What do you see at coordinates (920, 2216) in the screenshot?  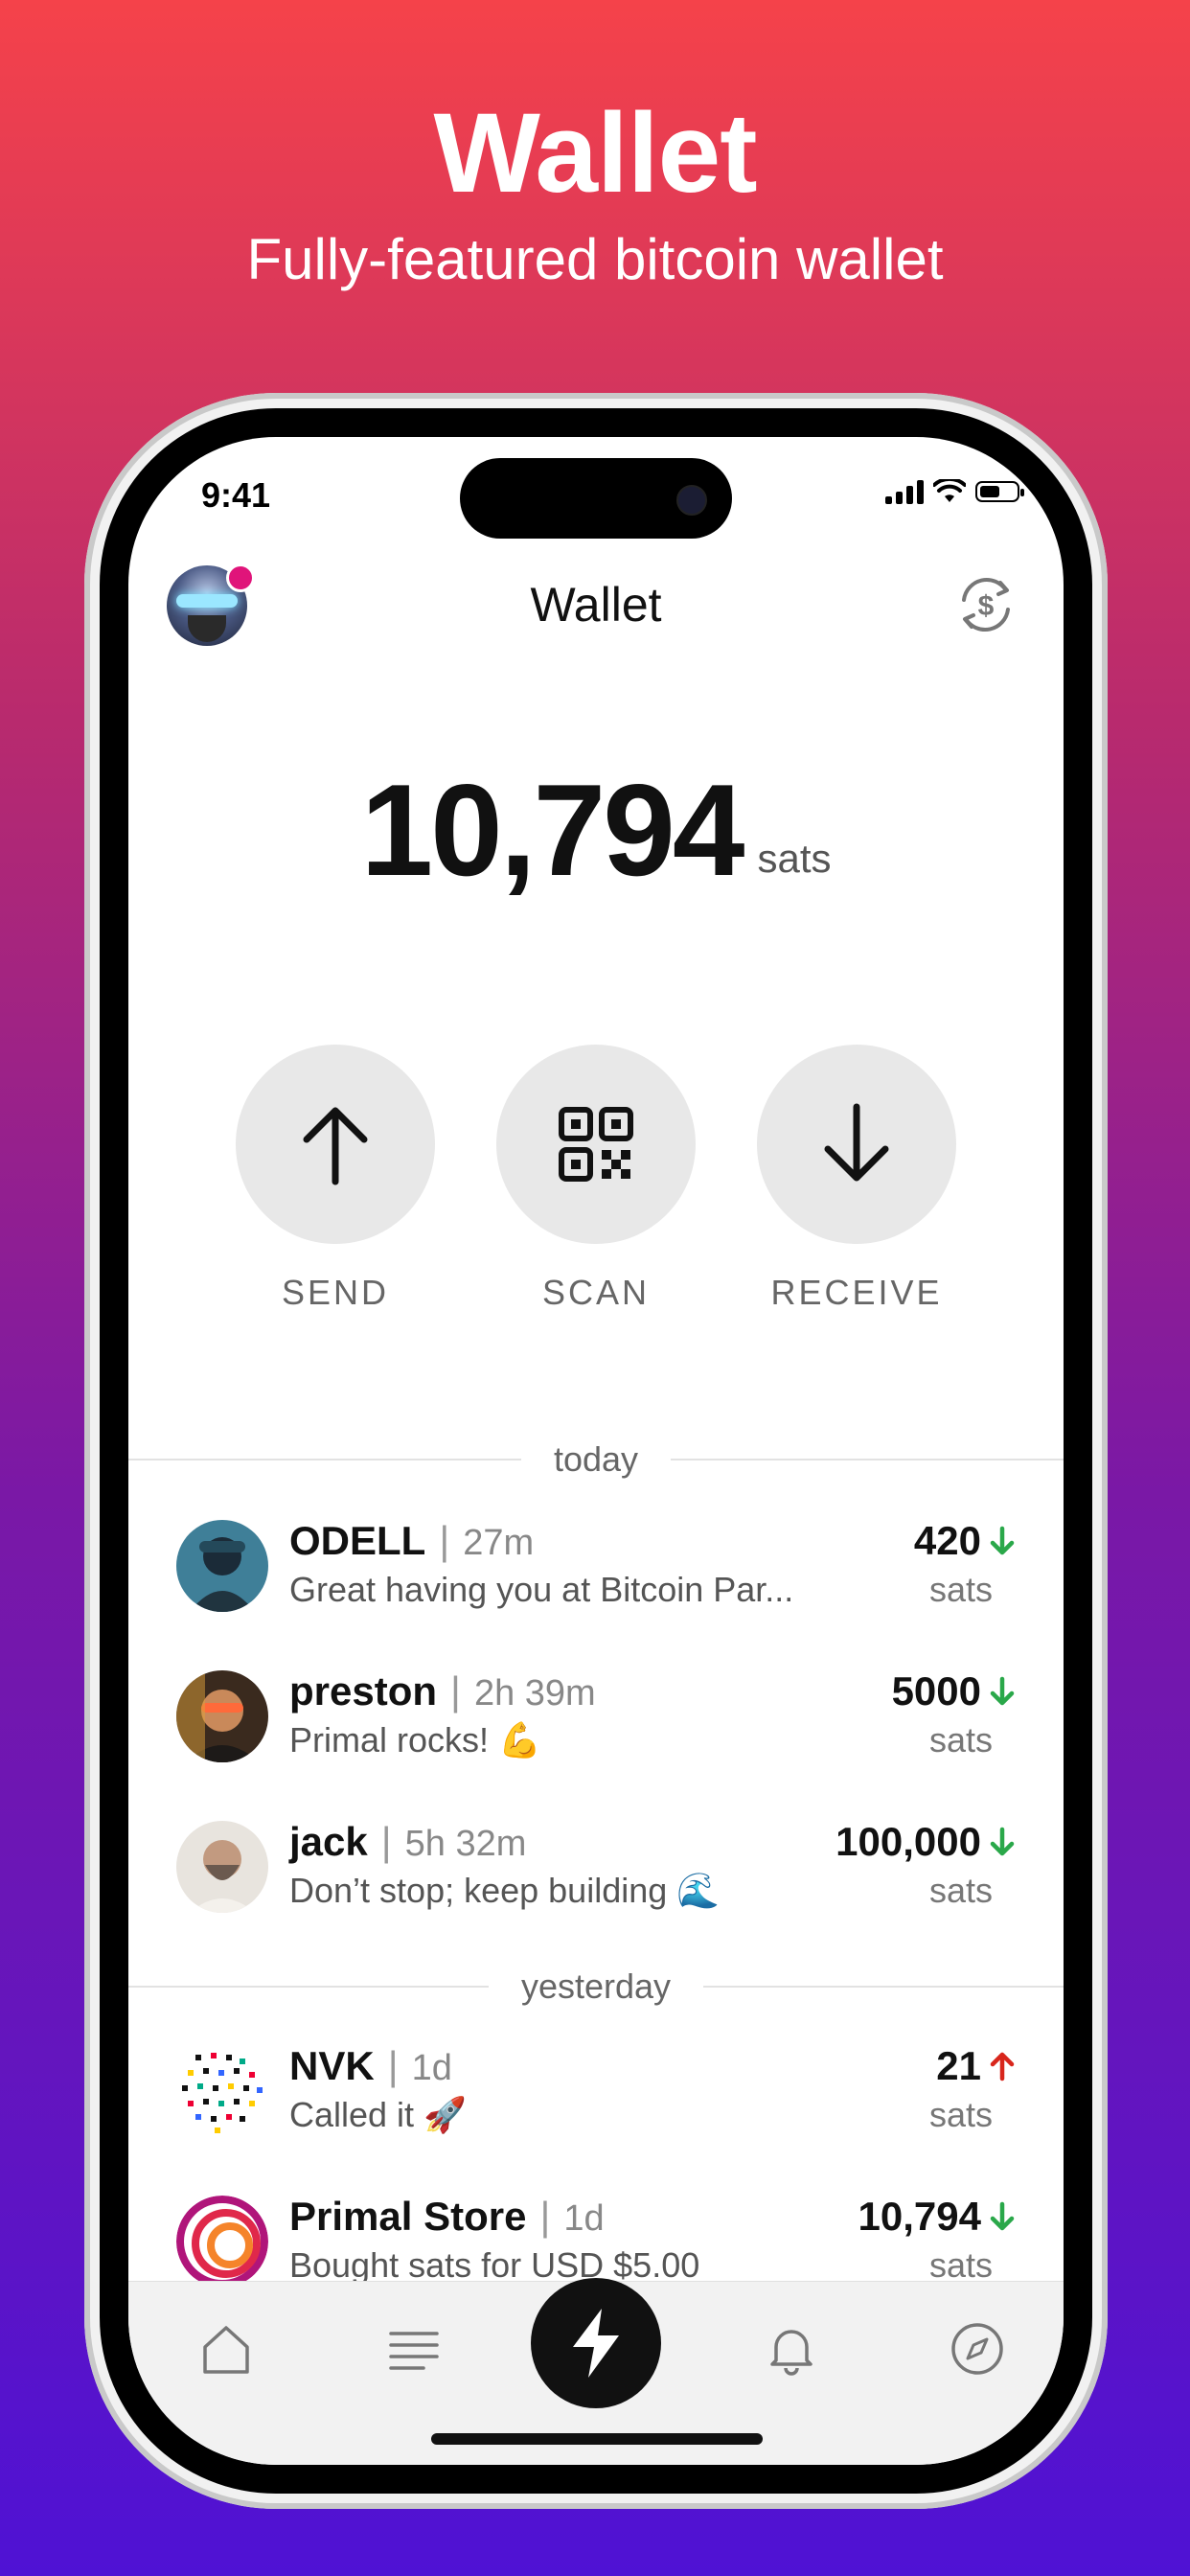 I see `amount-value: 10,794` at bounding box center [920, 2216].